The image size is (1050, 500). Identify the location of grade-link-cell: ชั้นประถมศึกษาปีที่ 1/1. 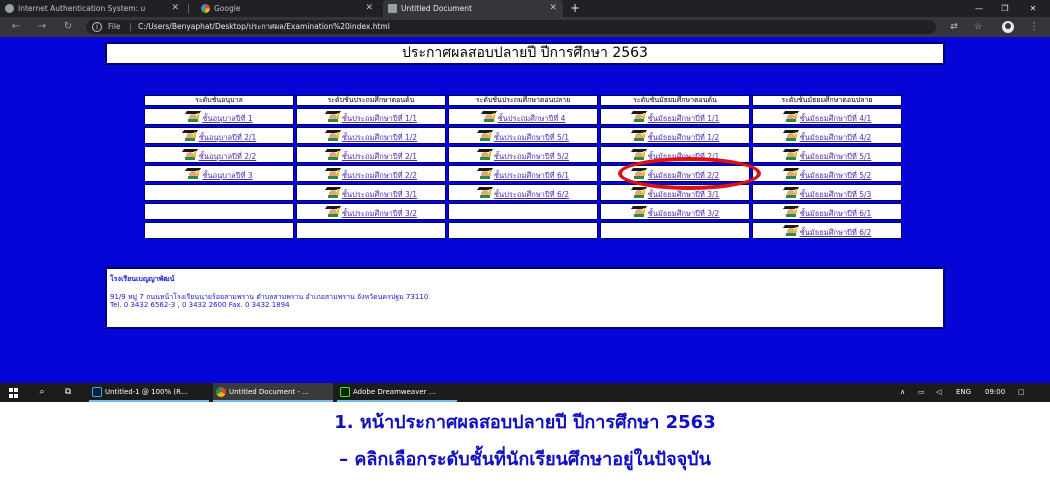
(371, 116).